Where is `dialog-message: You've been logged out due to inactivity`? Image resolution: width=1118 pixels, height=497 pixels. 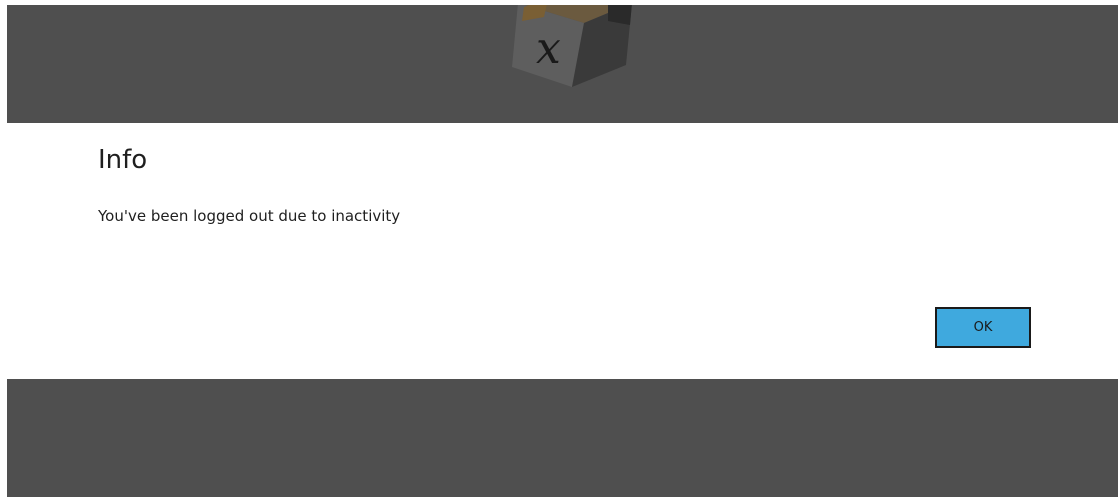
dialog-message: You've been logged out due to inactivity is located at coordinates (249, 216).